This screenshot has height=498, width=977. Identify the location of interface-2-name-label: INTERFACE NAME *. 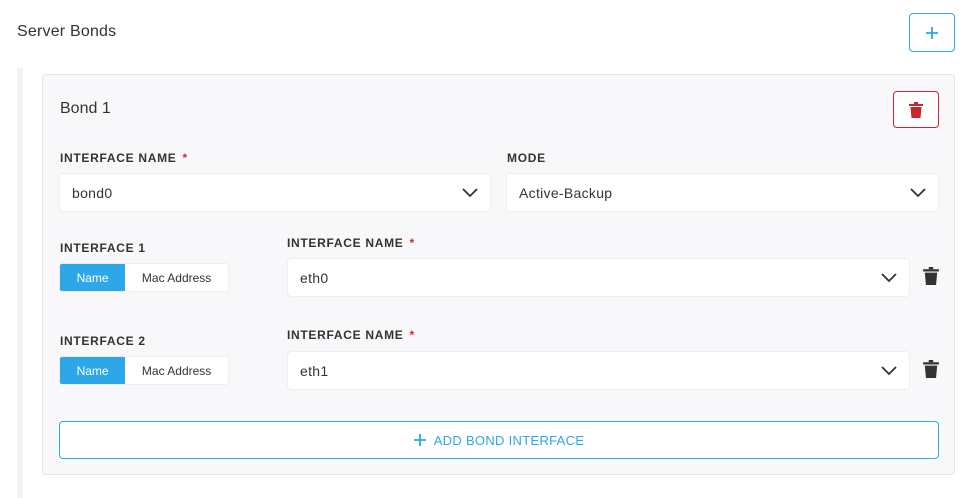
(351, 335).